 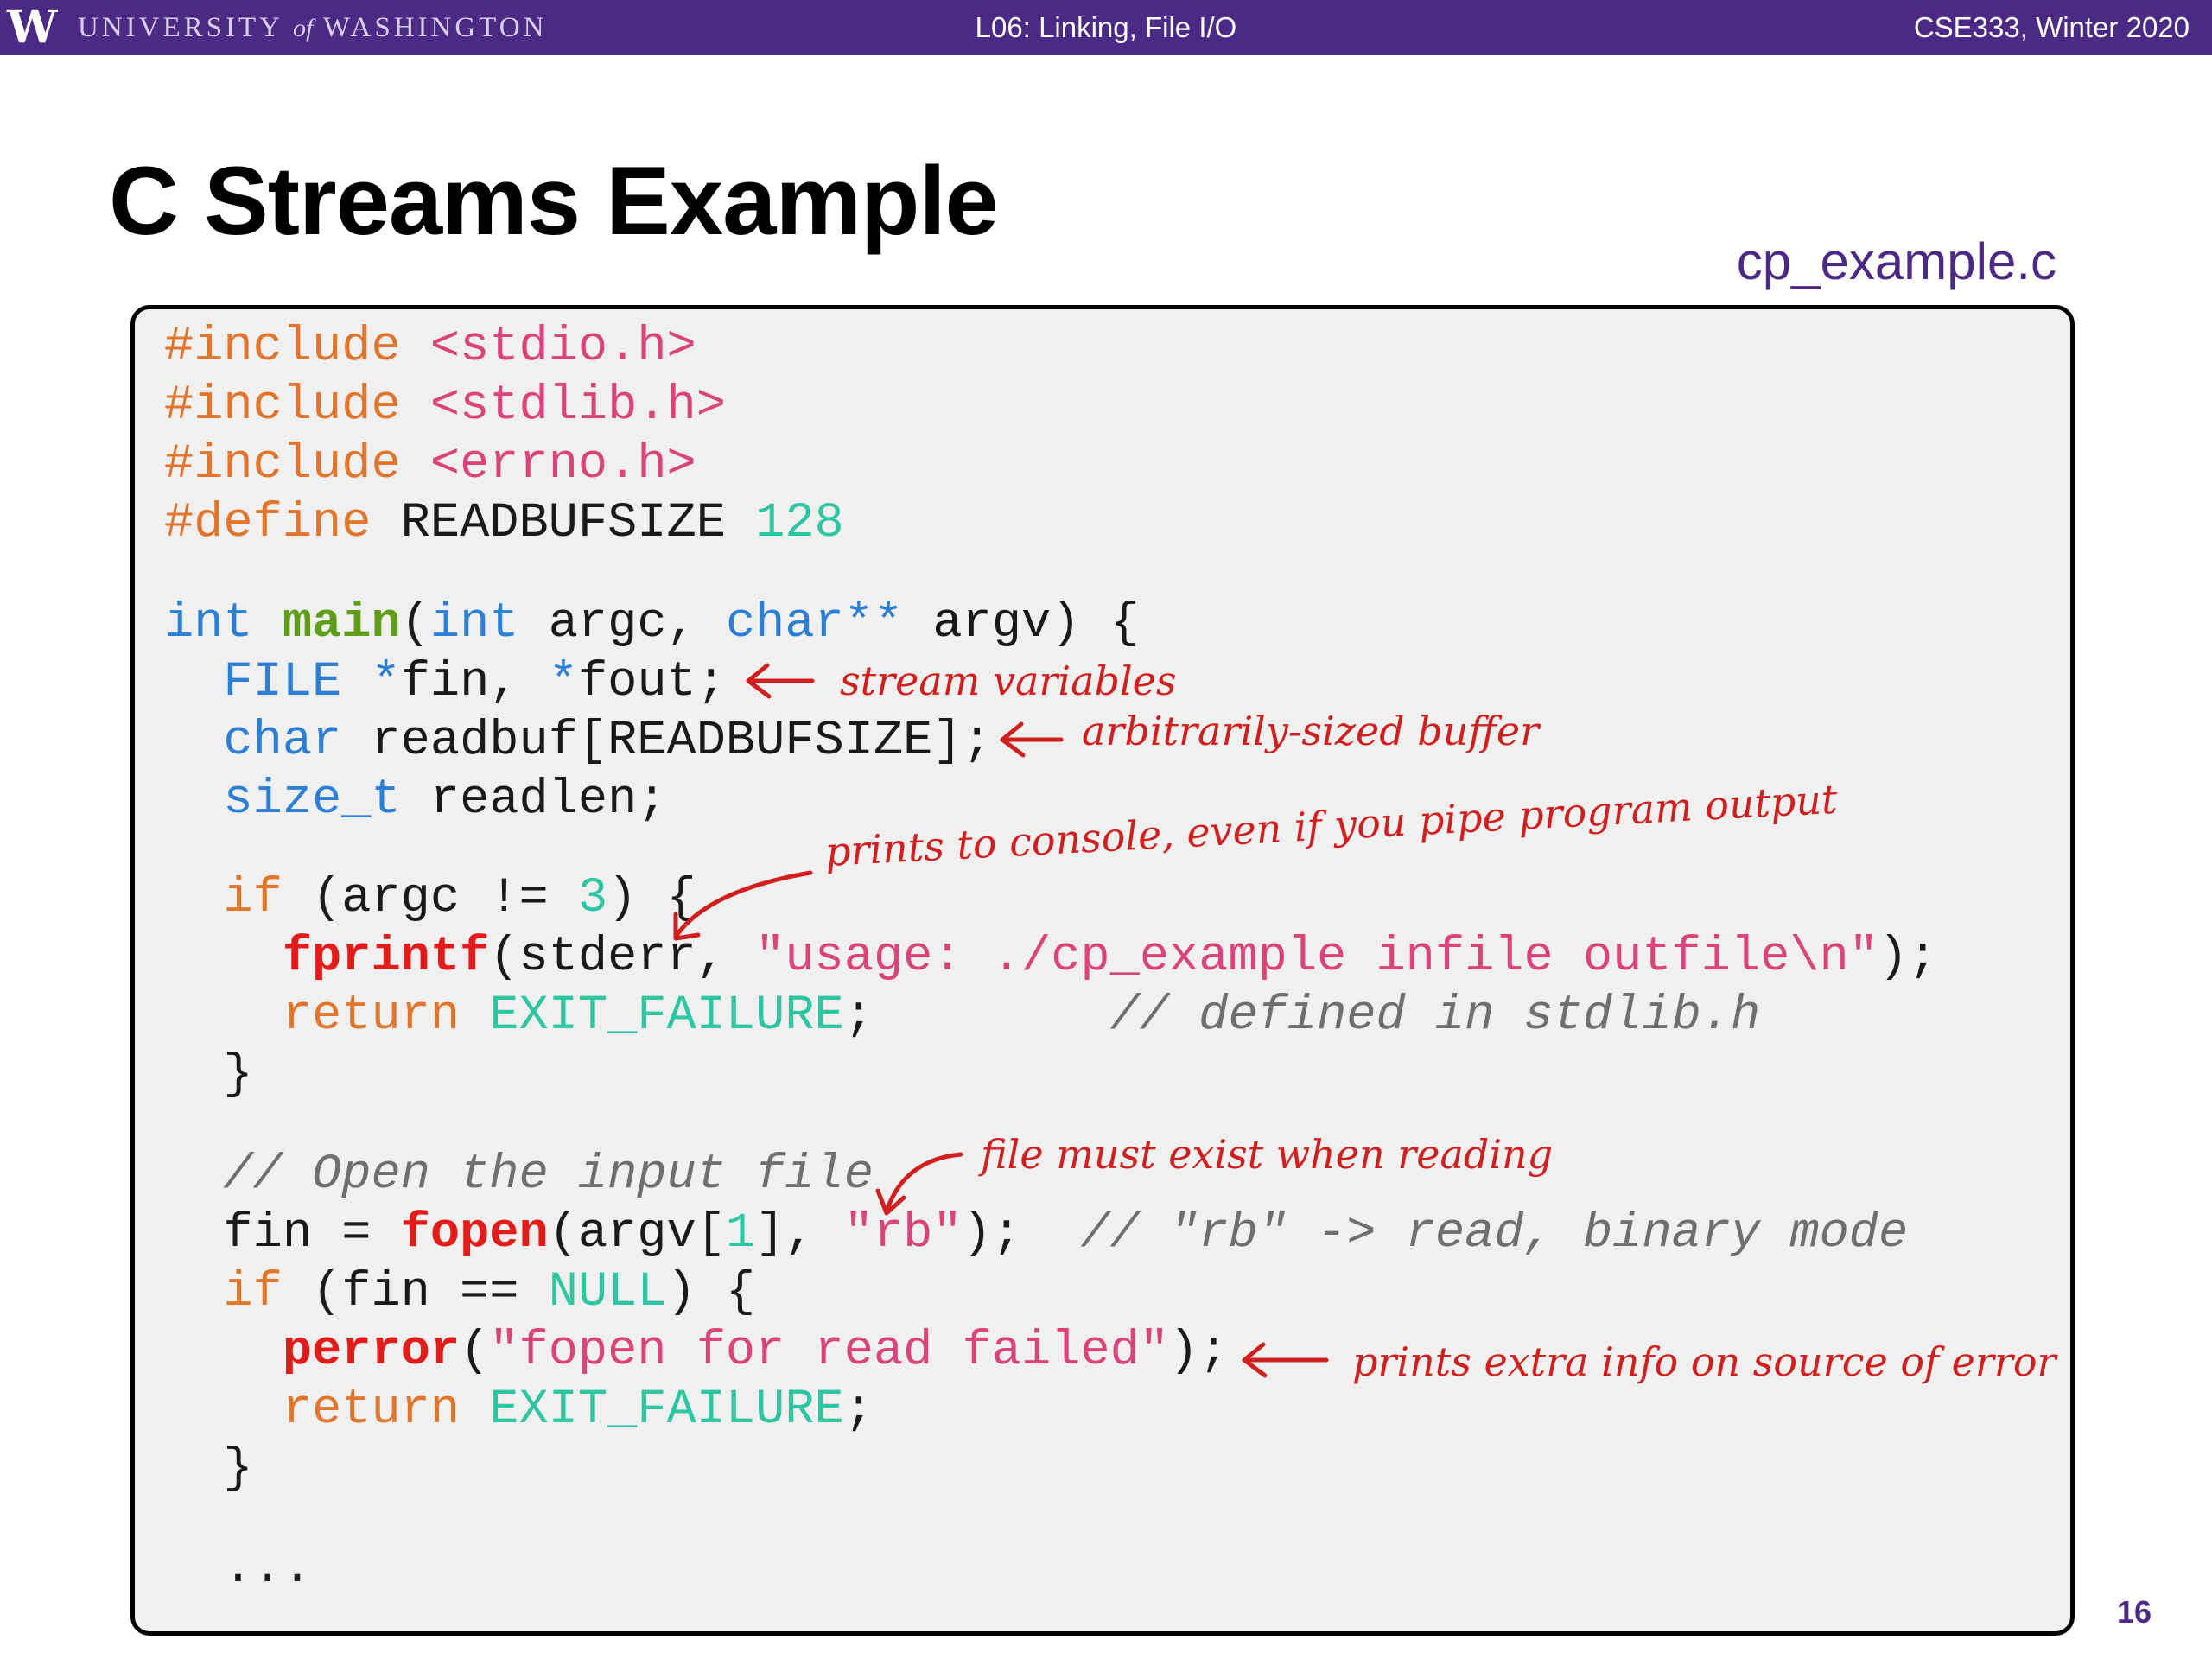 What do you see at coordinates (1285, 1360) in the screenshot?
I see `arrow-perror-info` at bounding box center [1285, 1360].